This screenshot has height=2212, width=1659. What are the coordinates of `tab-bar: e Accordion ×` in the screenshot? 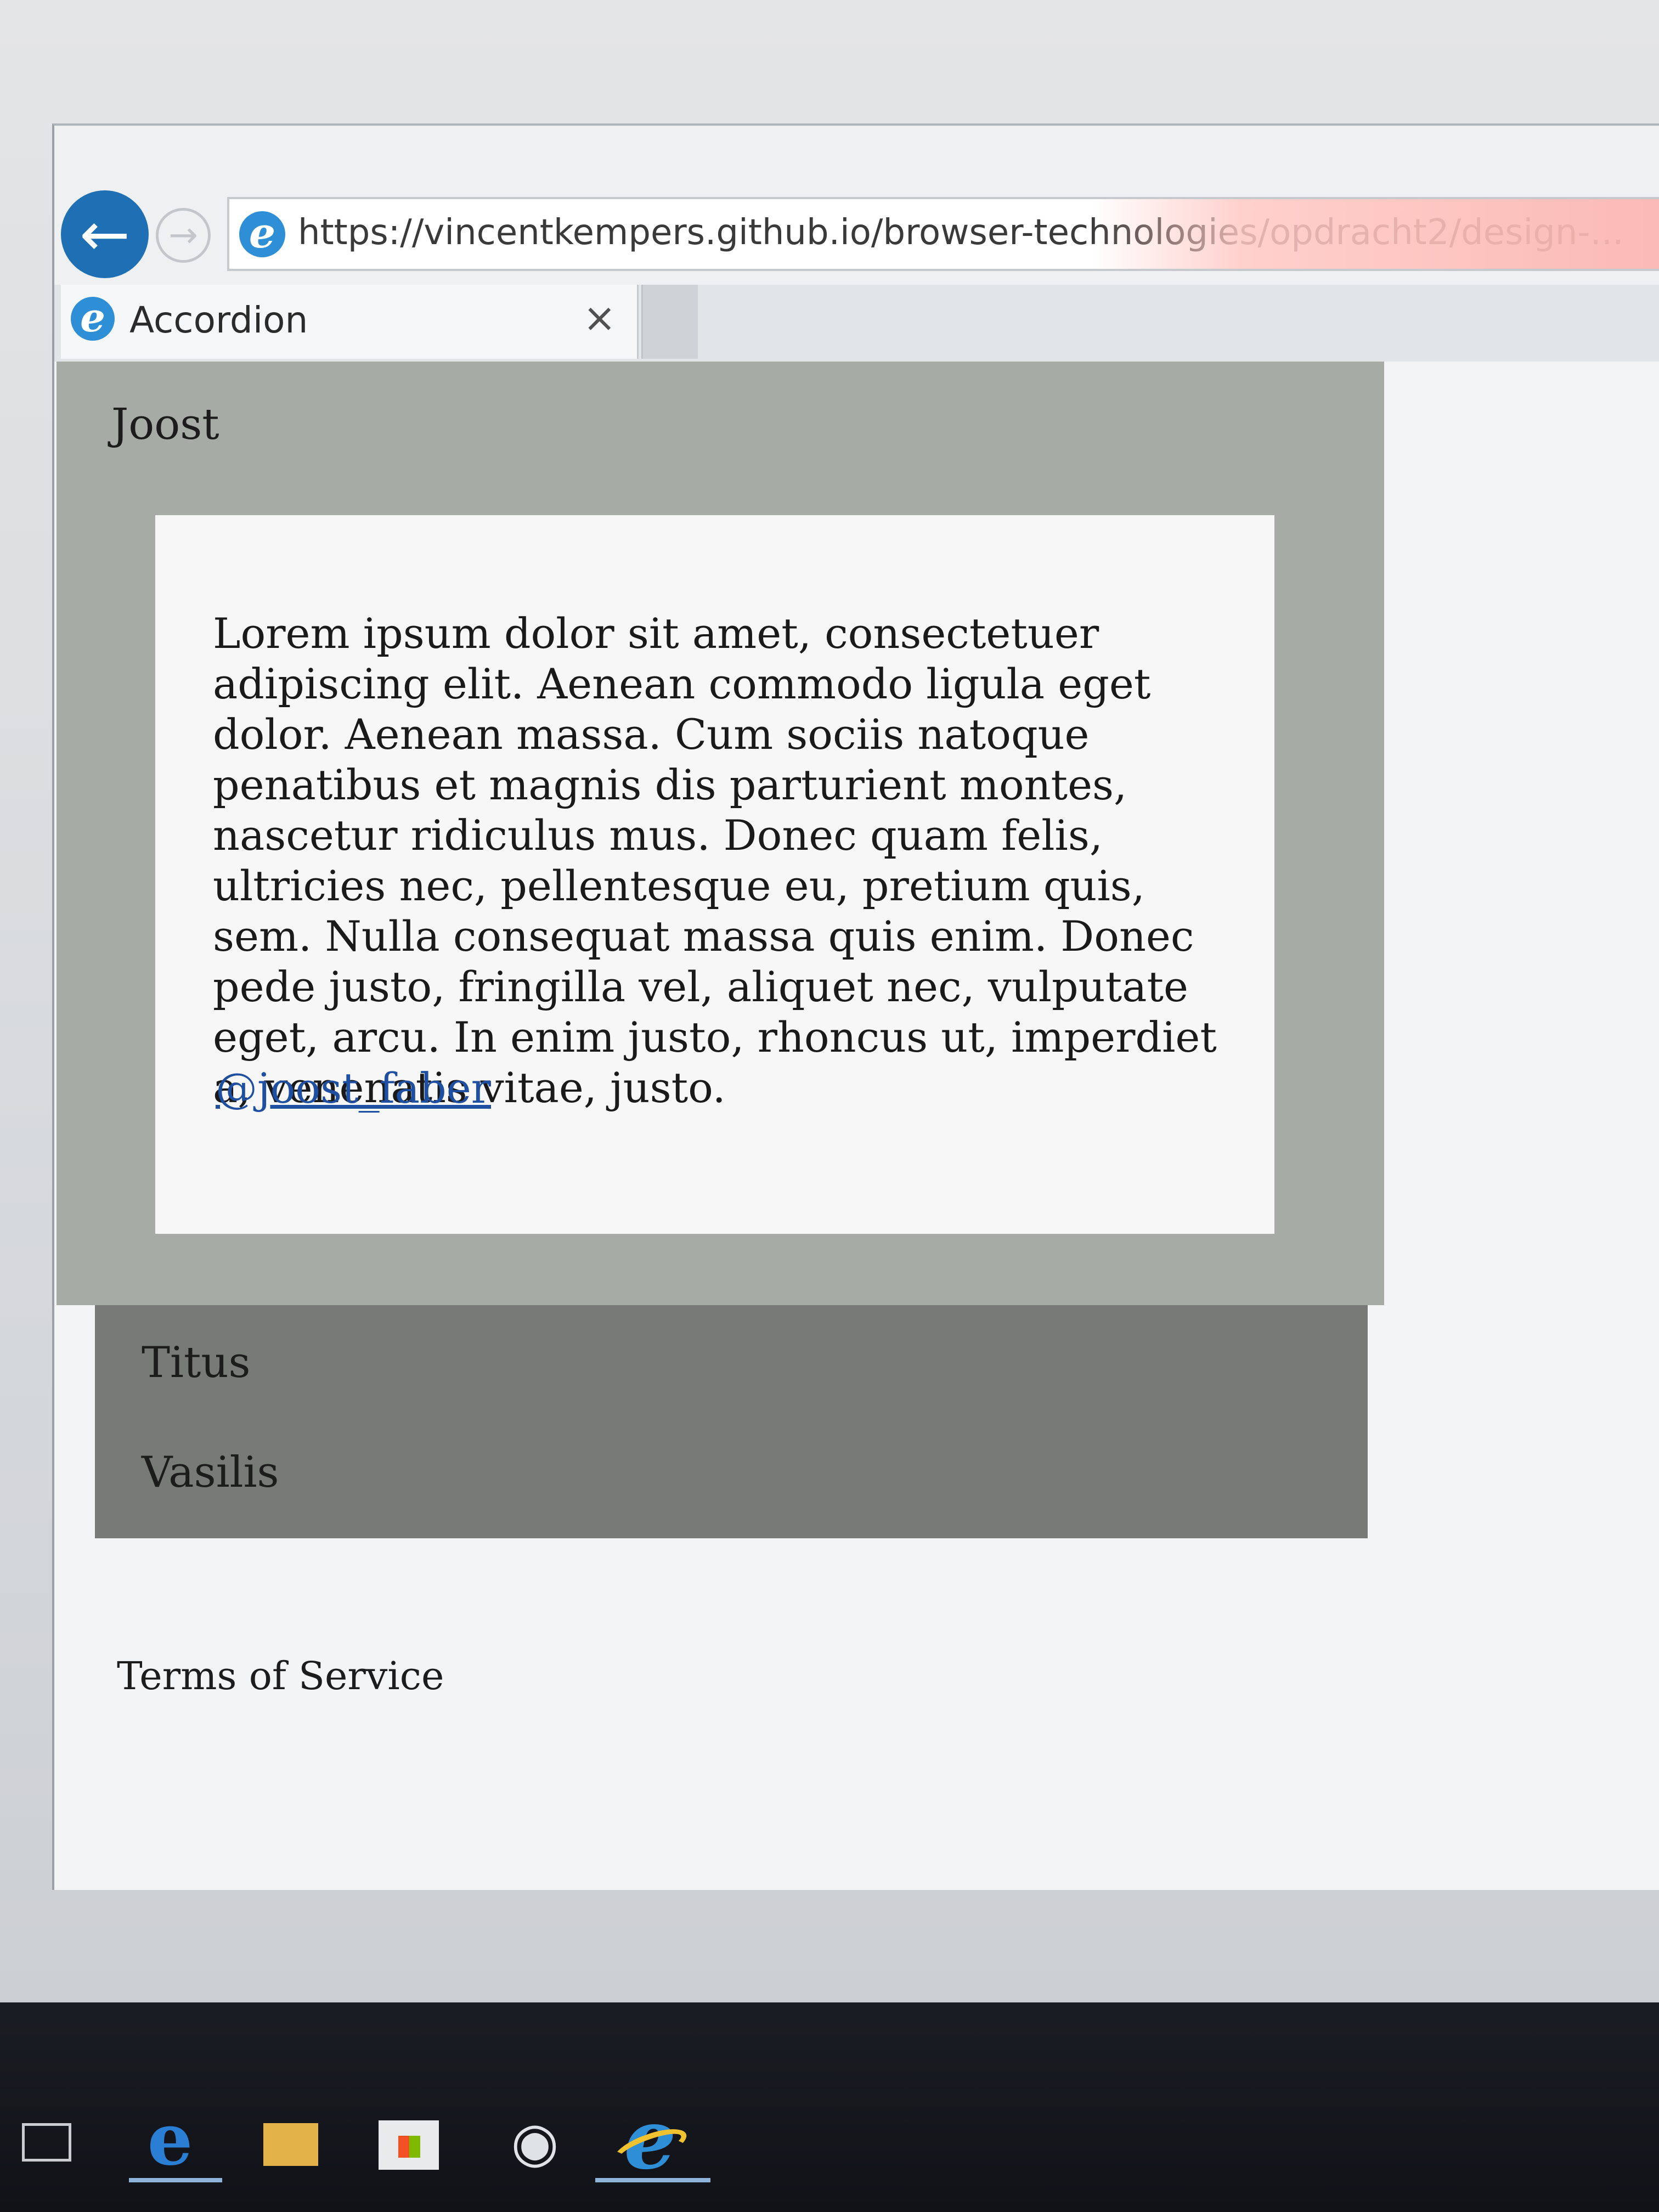 It's located at (857, 324).